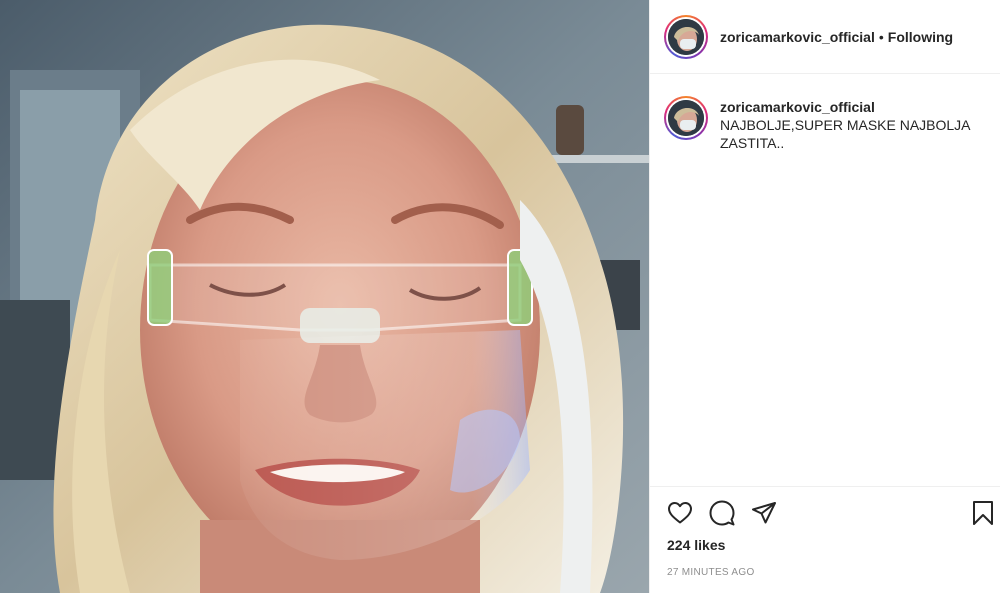 The height and width of the screenshot is (593, 1000). Describe the element at coordinates (983, 513) in the screenshot. I see `bookmark-icon` at that location.